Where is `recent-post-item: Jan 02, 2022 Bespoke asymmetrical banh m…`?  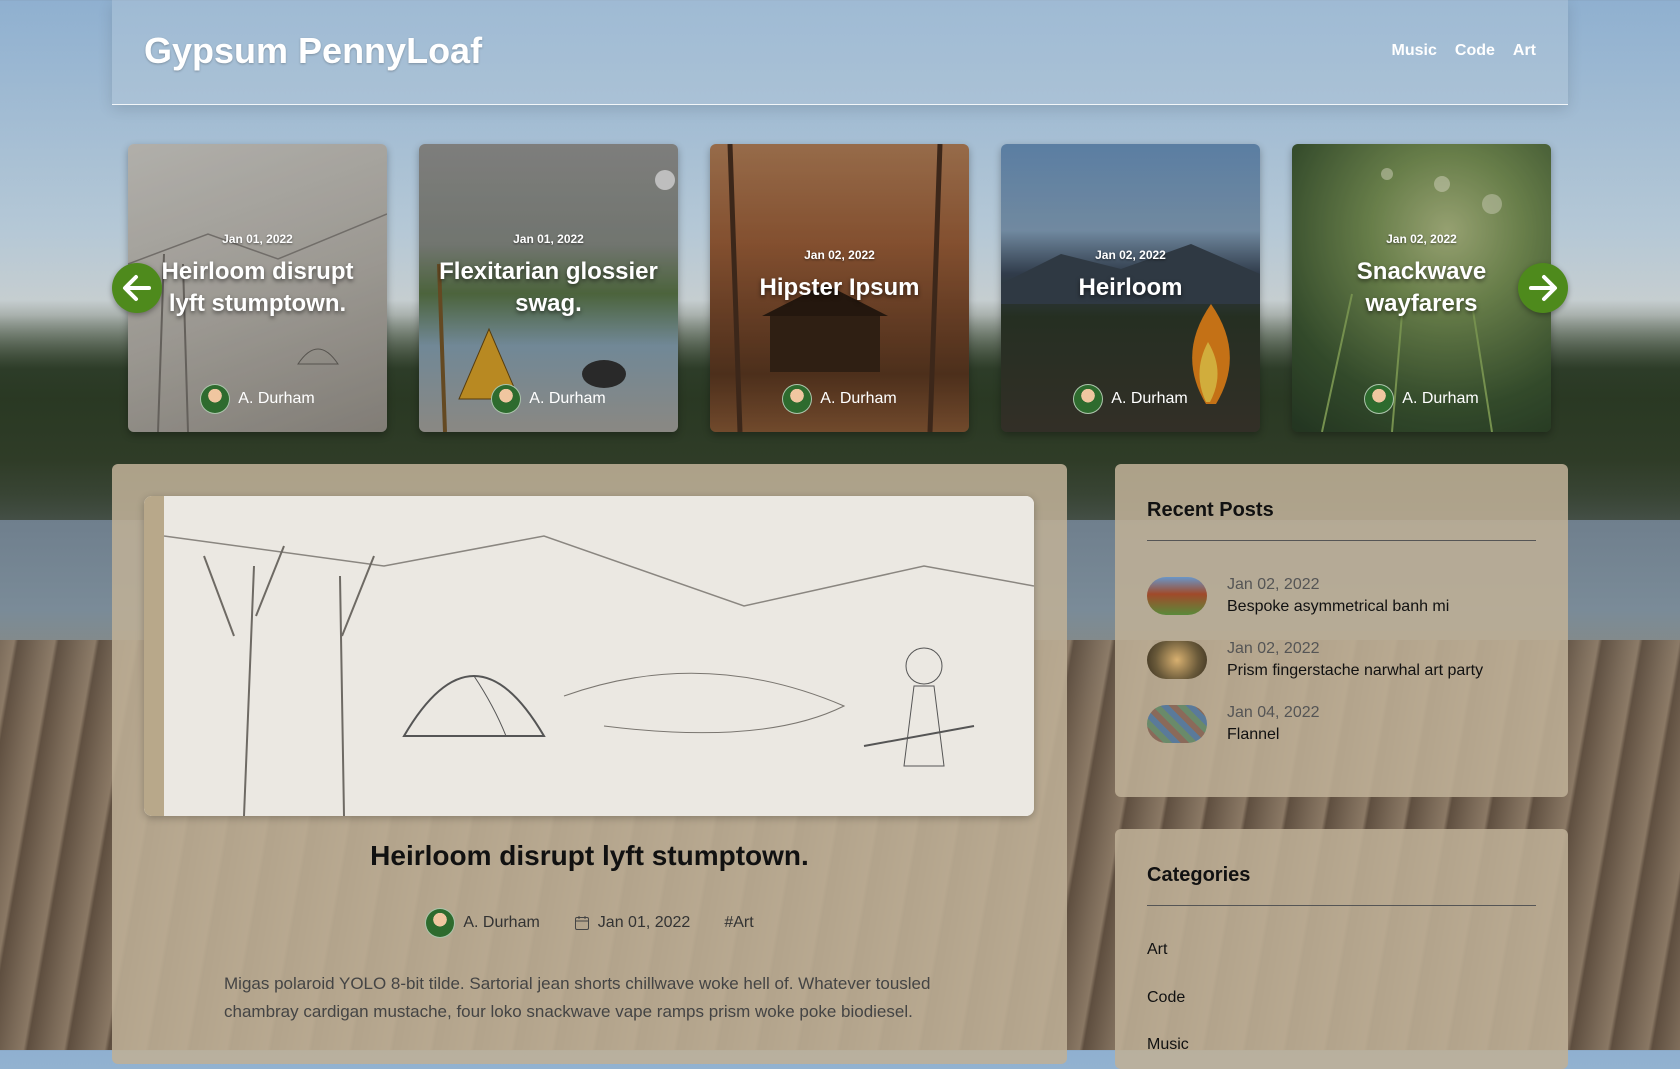 recent-post-item: Jan 02, 2022 Bespoke asymmetrical banh m… is located at coordinates (1298, 596).